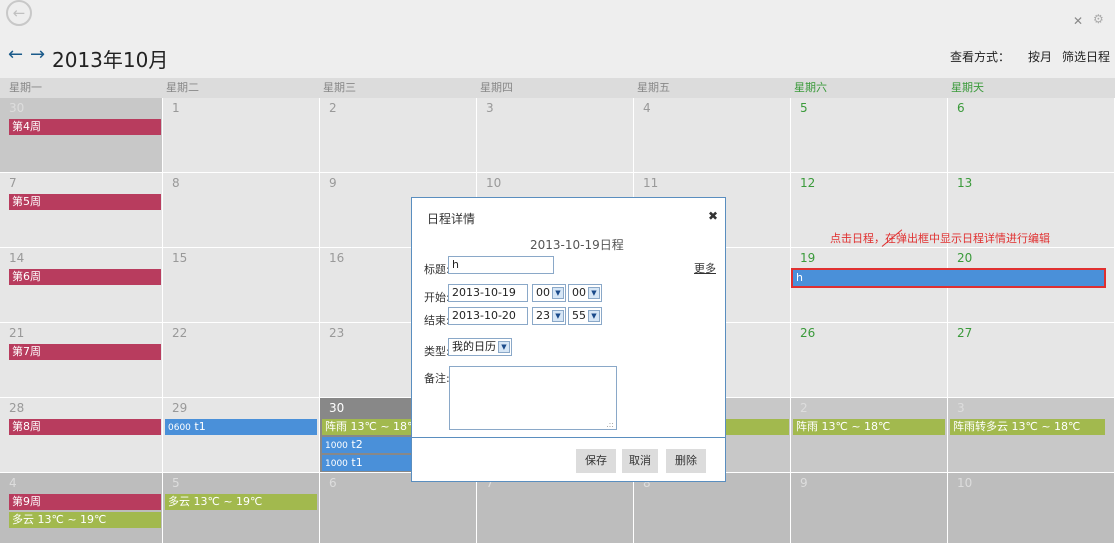 The image size is (1115, 544). What do you see at coordinates (85, 352) in the screenshot?
I see `week-label: 第7周` at bounding box center [85, 352].